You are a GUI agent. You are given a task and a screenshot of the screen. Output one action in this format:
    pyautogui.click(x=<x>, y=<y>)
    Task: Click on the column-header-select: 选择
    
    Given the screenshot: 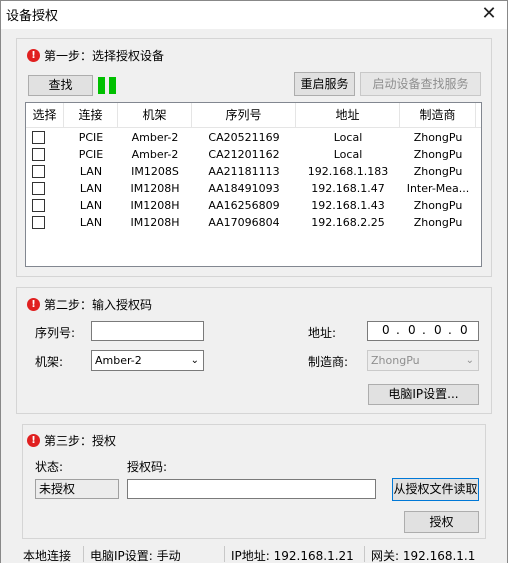 What is the action you would take?
    pyautogui.click(x=45, y=115)
    